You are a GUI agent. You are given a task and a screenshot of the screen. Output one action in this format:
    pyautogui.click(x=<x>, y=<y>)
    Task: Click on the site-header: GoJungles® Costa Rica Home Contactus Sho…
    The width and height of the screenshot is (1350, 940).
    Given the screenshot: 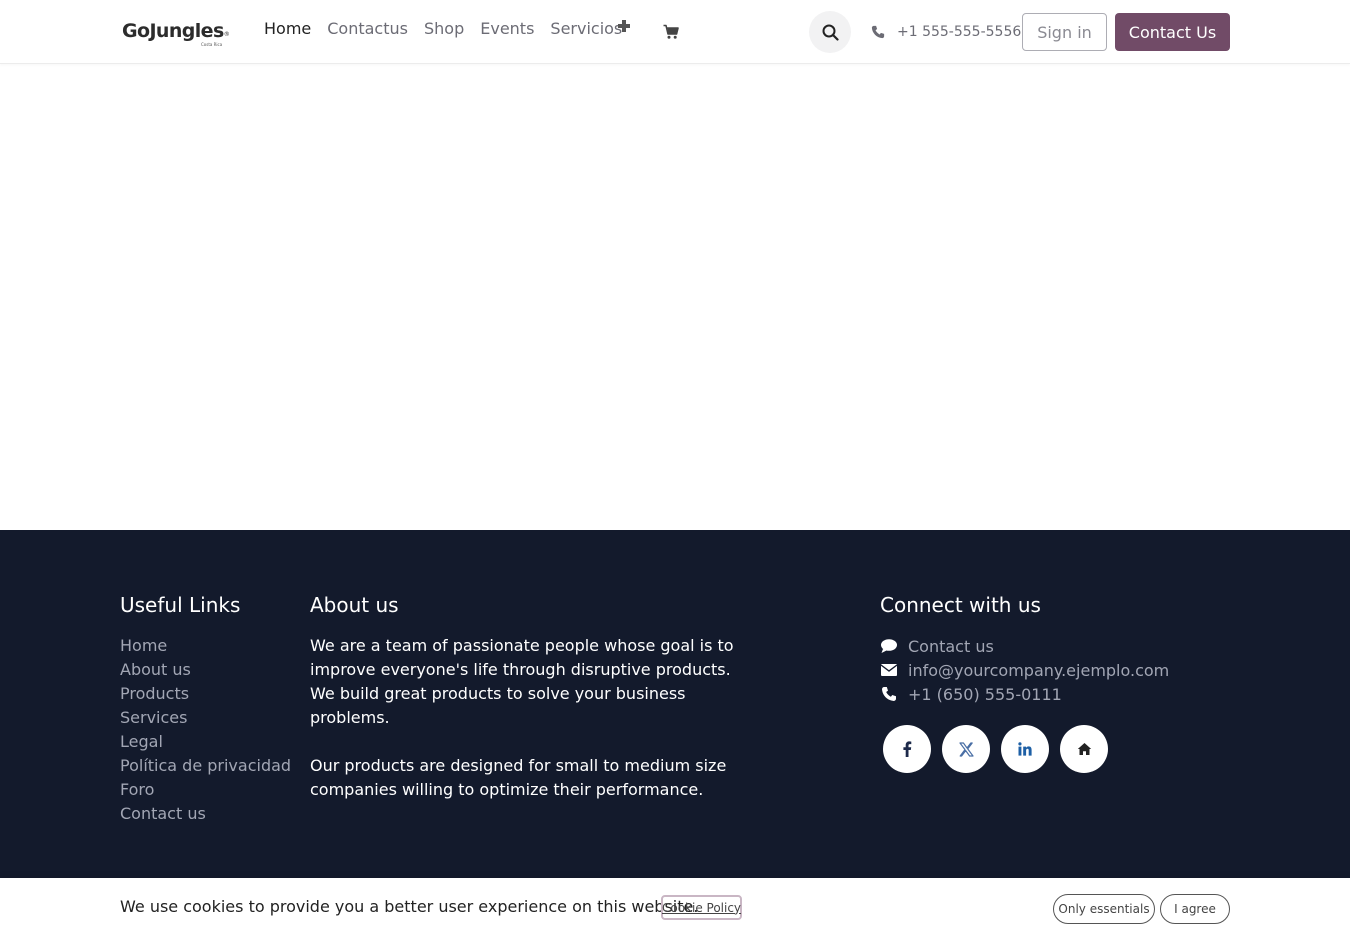 What is the action you would take?
    pyautogui.click(x=675, y=32)
    